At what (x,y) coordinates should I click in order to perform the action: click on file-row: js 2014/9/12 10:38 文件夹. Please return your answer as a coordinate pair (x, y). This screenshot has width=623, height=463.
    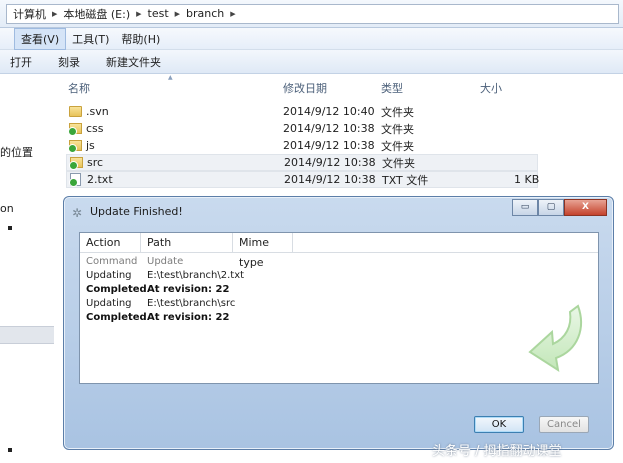
    Looking at the image, I should click on (302, 145).